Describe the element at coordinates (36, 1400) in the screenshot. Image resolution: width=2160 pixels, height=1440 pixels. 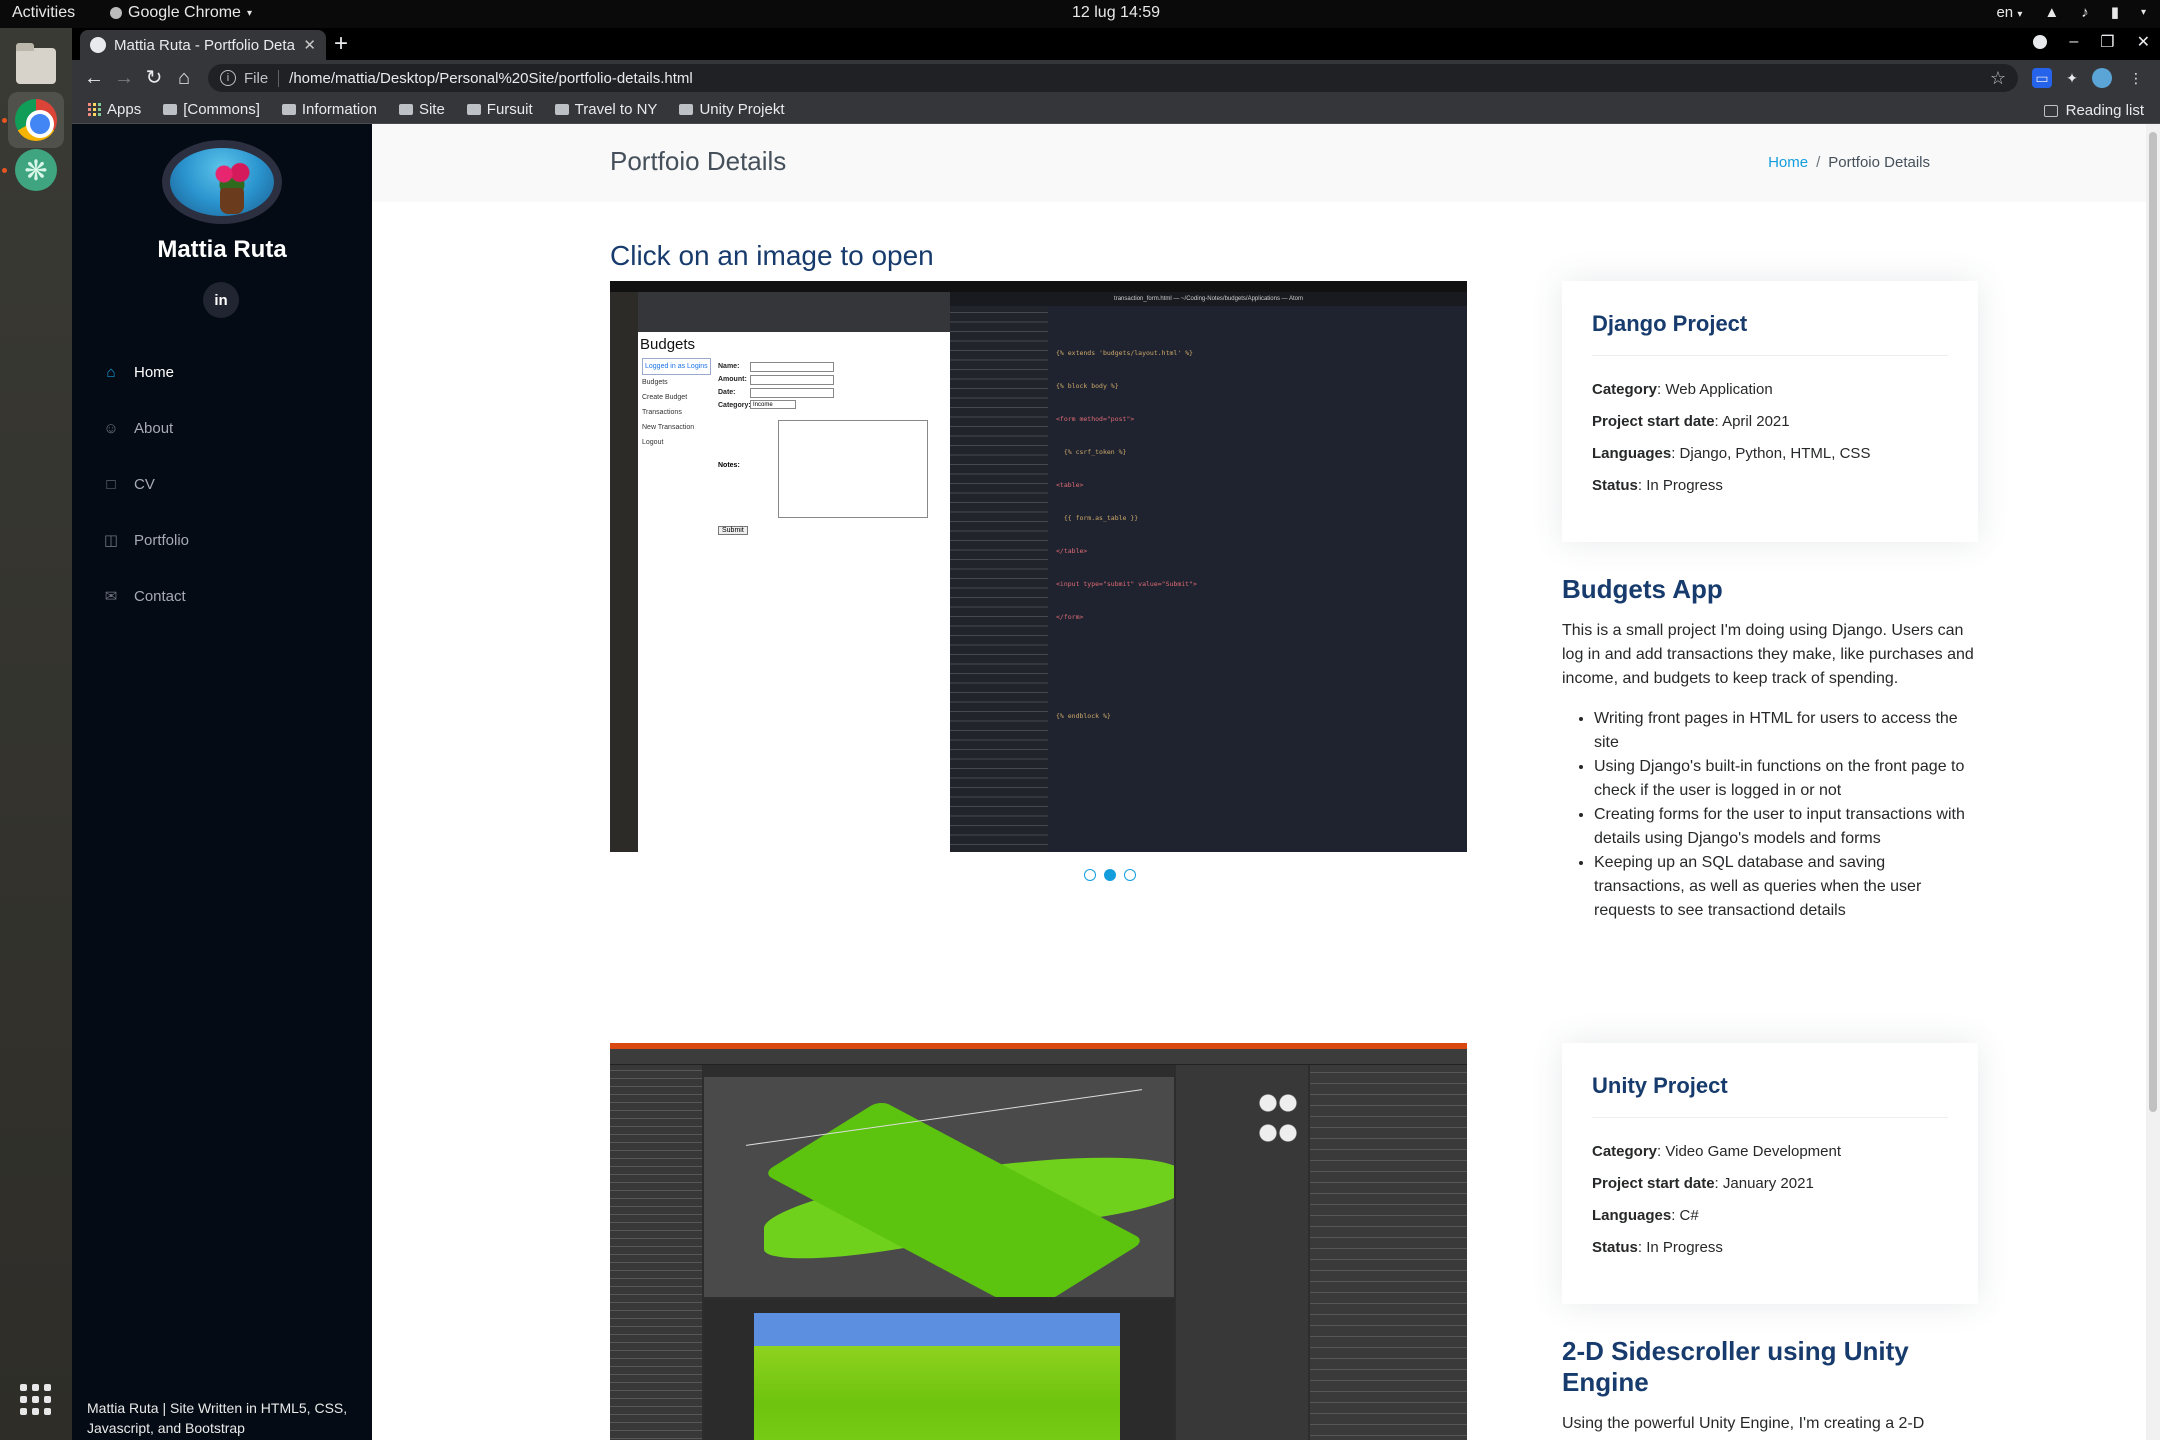
I see `show-applications-button` at that location.